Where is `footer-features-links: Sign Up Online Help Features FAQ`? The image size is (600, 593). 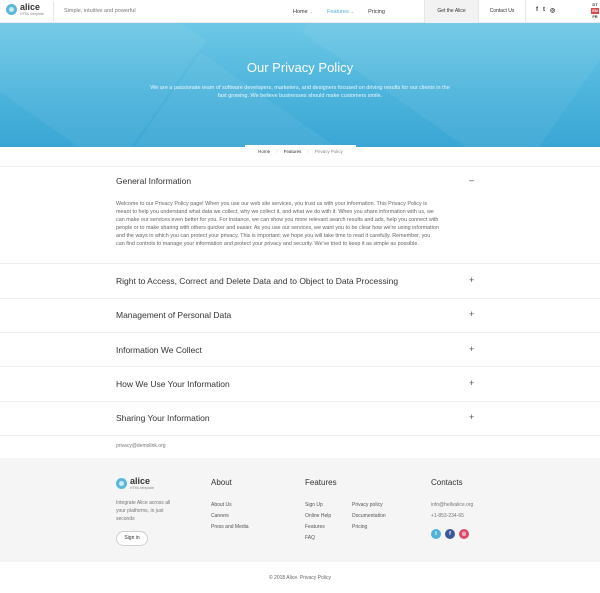 footer-features-links: Sign Up Online Help Features FAQ is located at coordinates (318, 522).